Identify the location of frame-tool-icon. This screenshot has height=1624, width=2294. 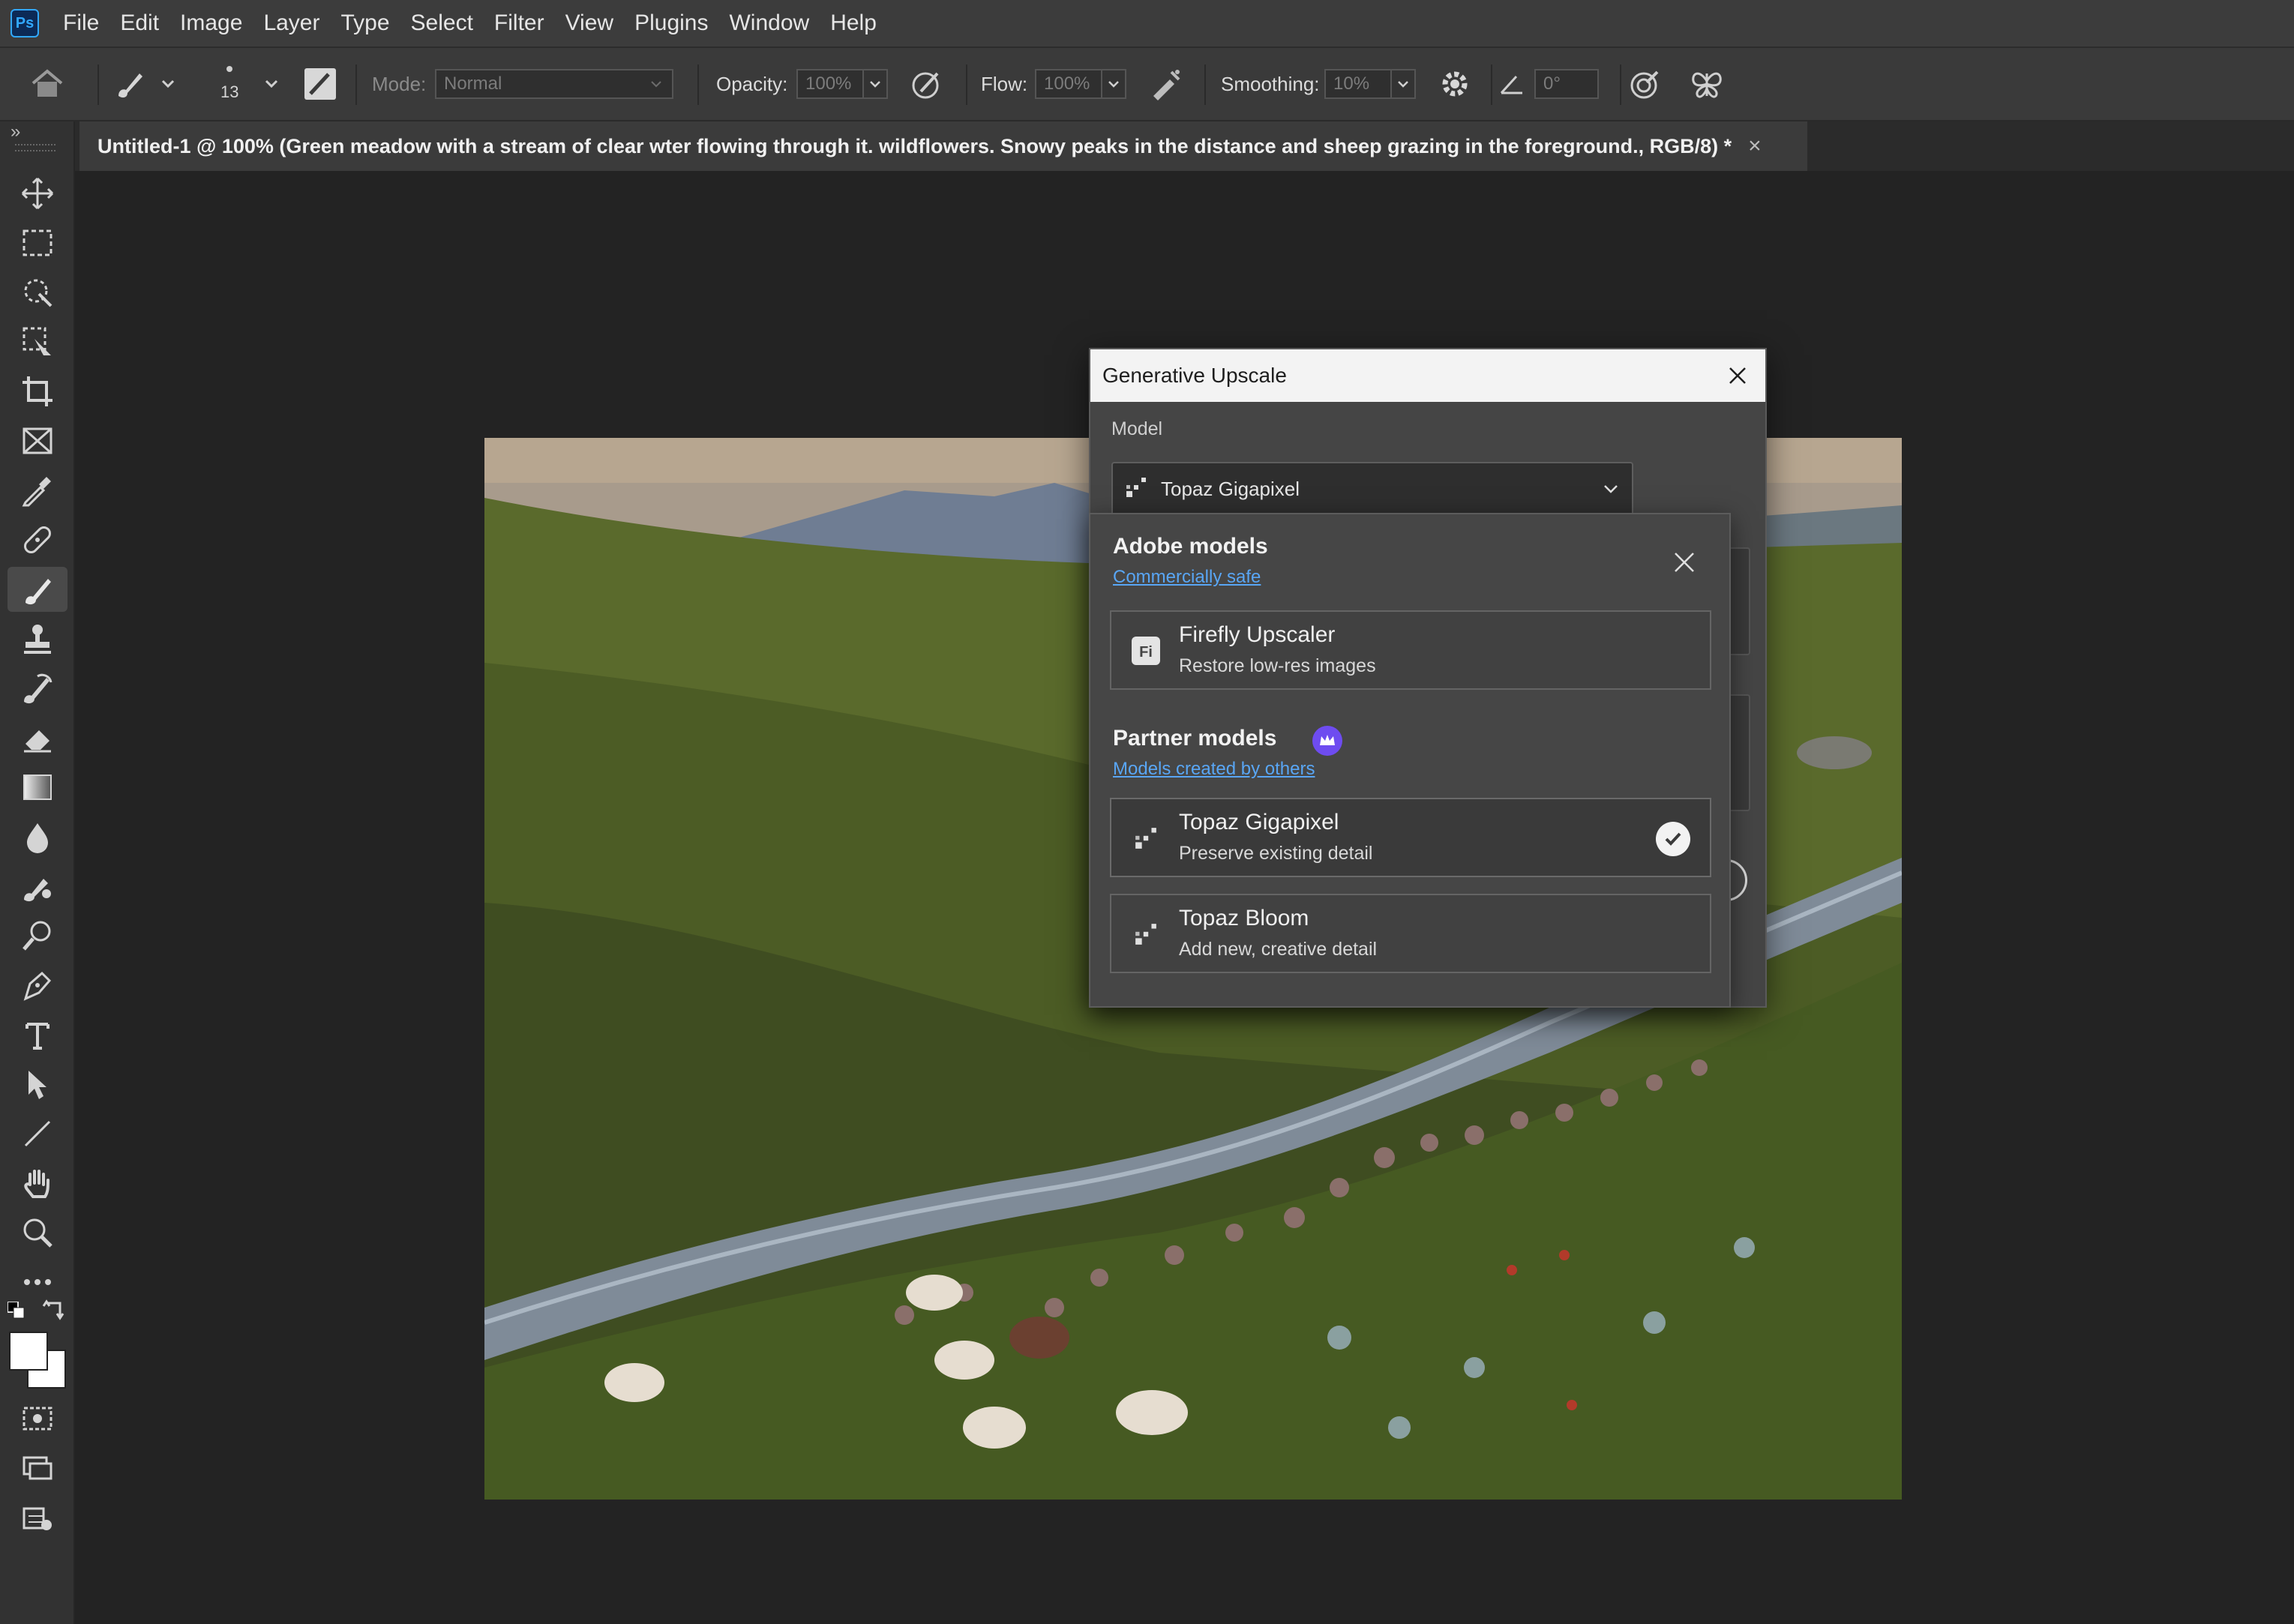
(37, 440).